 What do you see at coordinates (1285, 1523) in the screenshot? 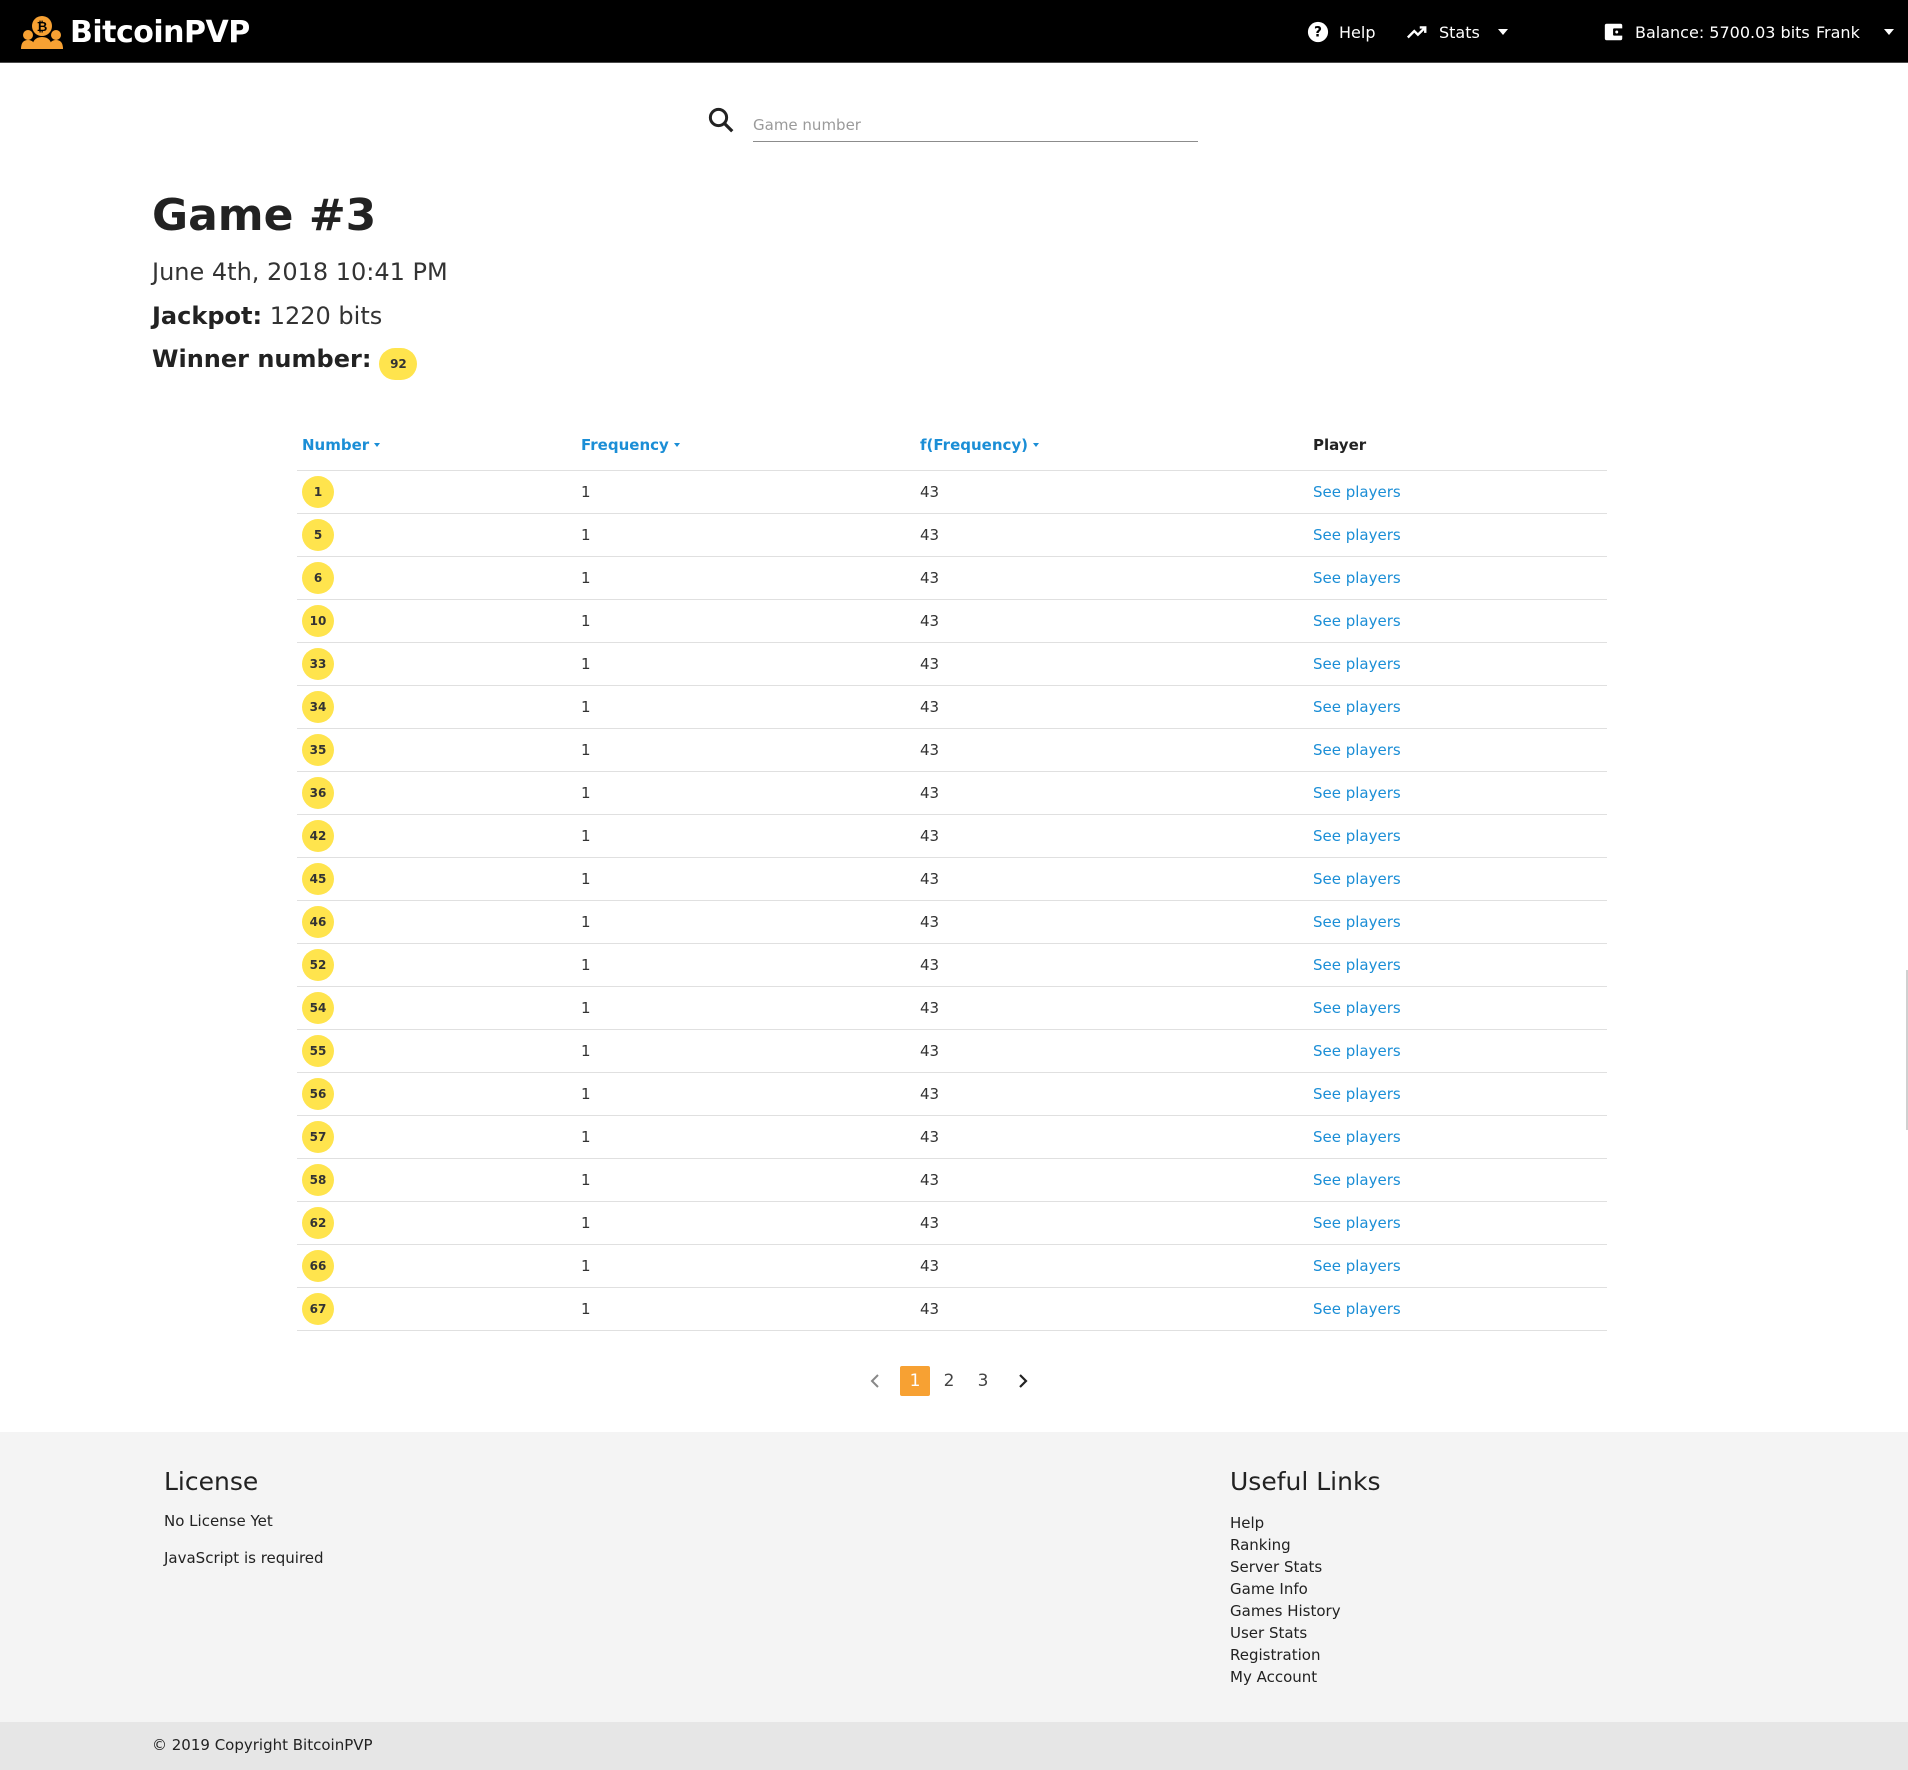
I see `footer-link: Help` at bounding box center [1285, 1523].